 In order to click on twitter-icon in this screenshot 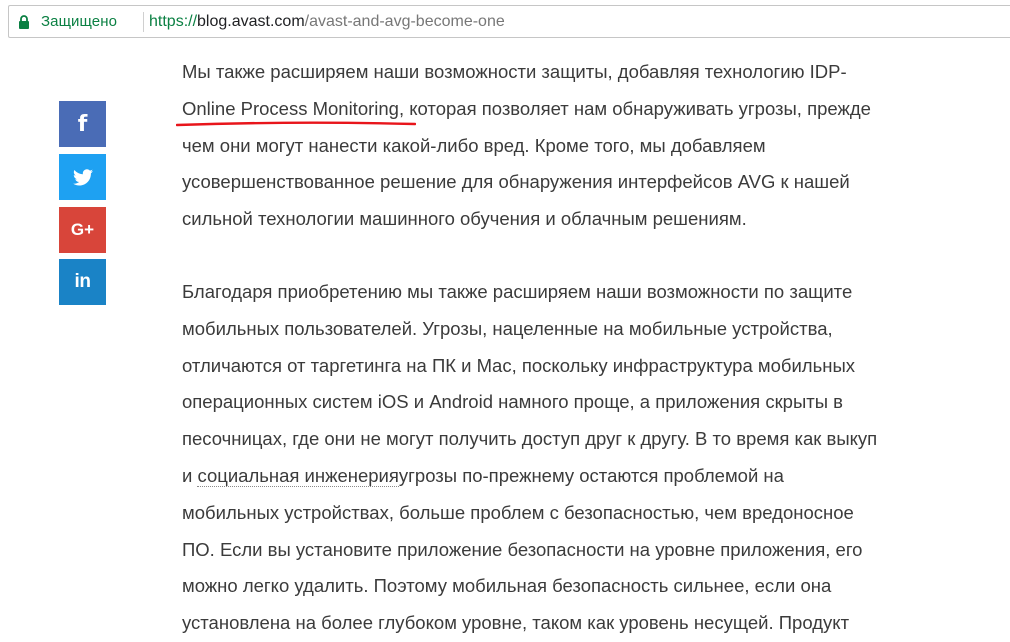, I will do `click(82, 176)`.